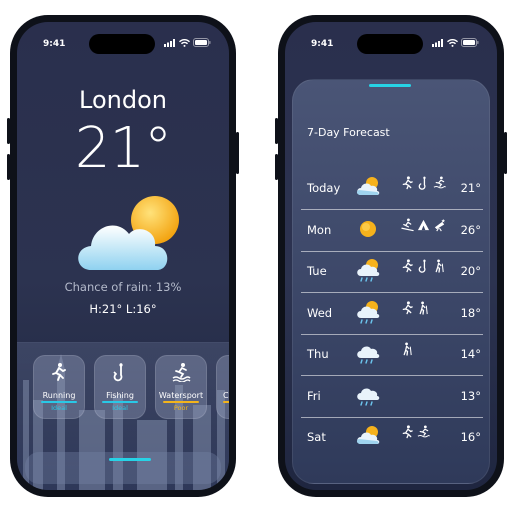  What do you see at coordinates (123, 309) in the screenshot?
I see `high-low-temperature: H:21° L:16°` at bounding box center [123, 309].